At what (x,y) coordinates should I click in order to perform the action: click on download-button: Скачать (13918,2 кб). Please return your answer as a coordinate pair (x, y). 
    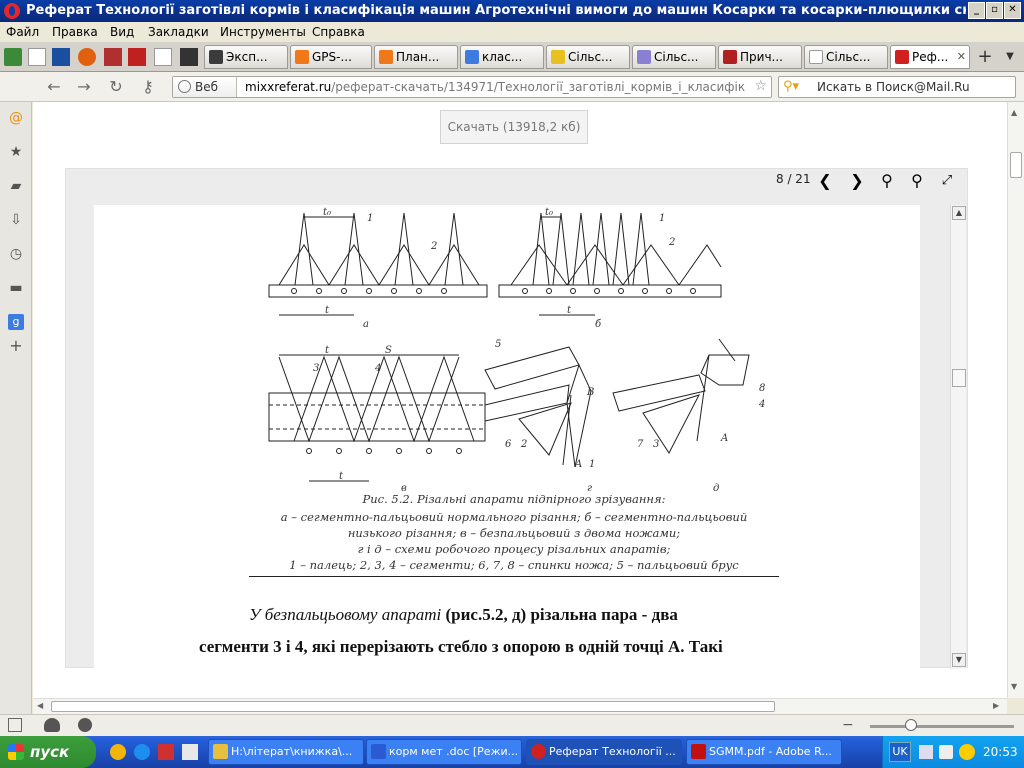
    Looking at the image, I should click on (514, 127).